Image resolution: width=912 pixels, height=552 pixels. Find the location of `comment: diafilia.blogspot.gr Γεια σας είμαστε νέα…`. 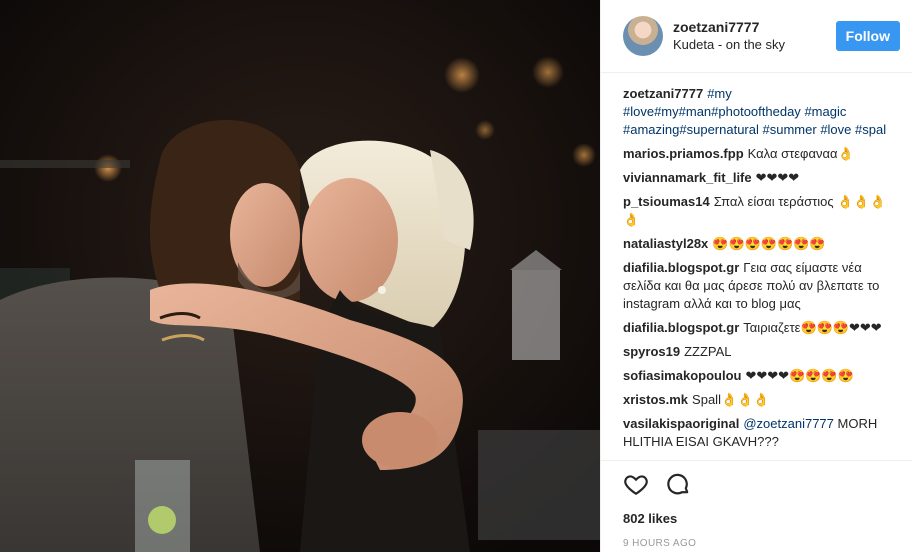

comment: diafilia.blogspot.gr Γεια σας είμαστε νέα… is located at coordinates (760, 286).